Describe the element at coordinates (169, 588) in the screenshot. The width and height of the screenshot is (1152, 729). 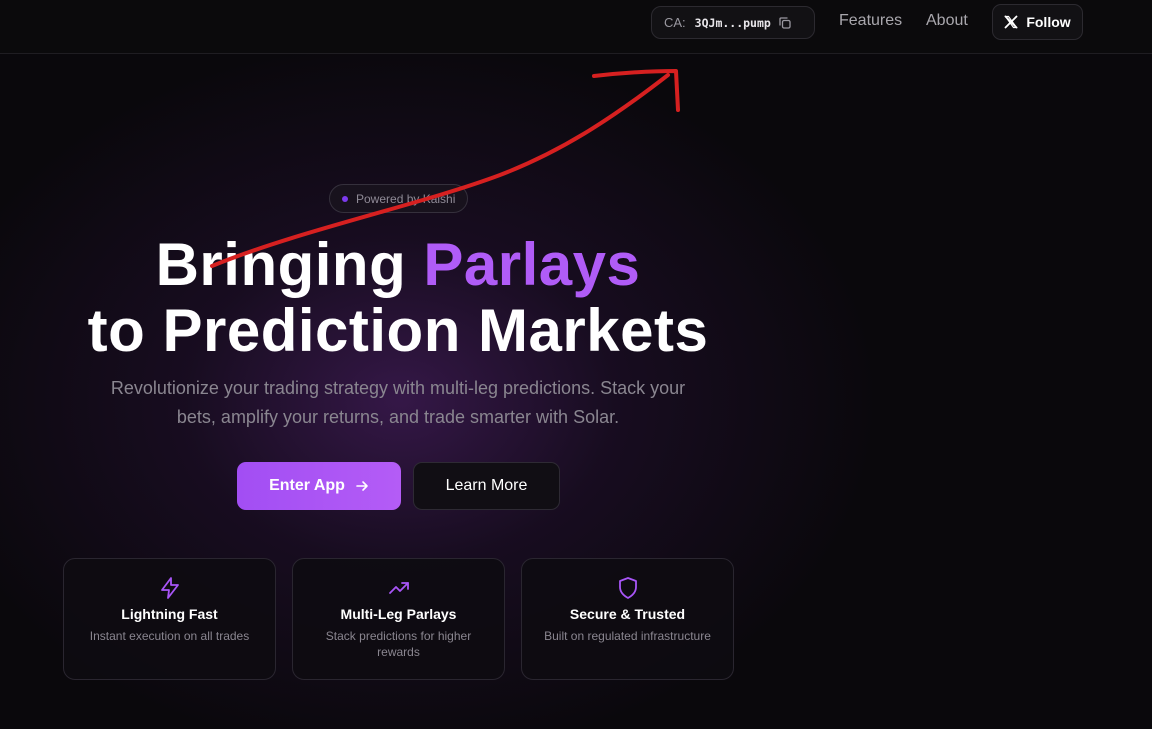
I see `lightning-icon` at that location.